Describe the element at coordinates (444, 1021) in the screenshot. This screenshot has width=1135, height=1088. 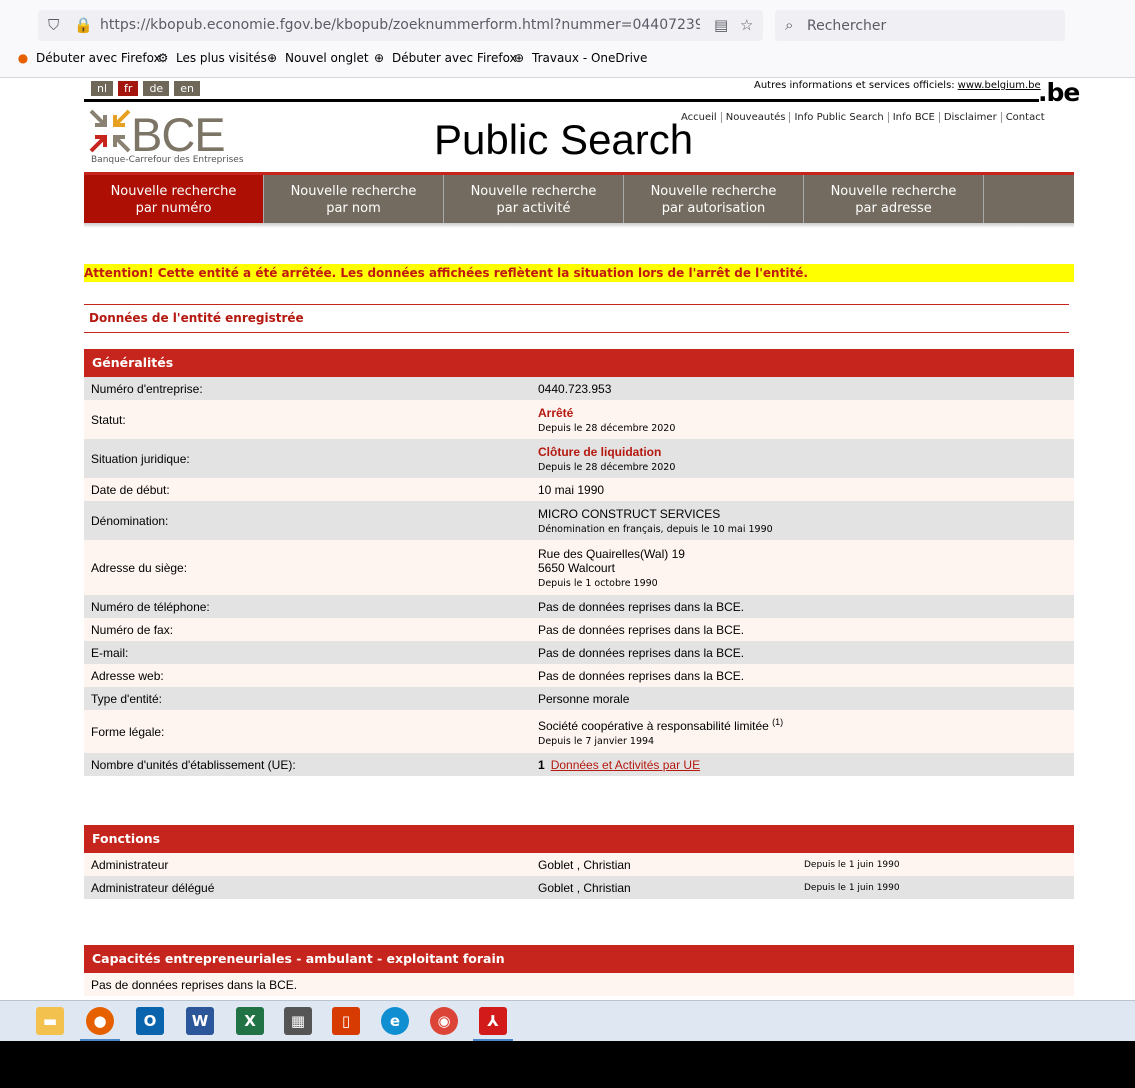
I see `chrome-icon: ◉` at that location.